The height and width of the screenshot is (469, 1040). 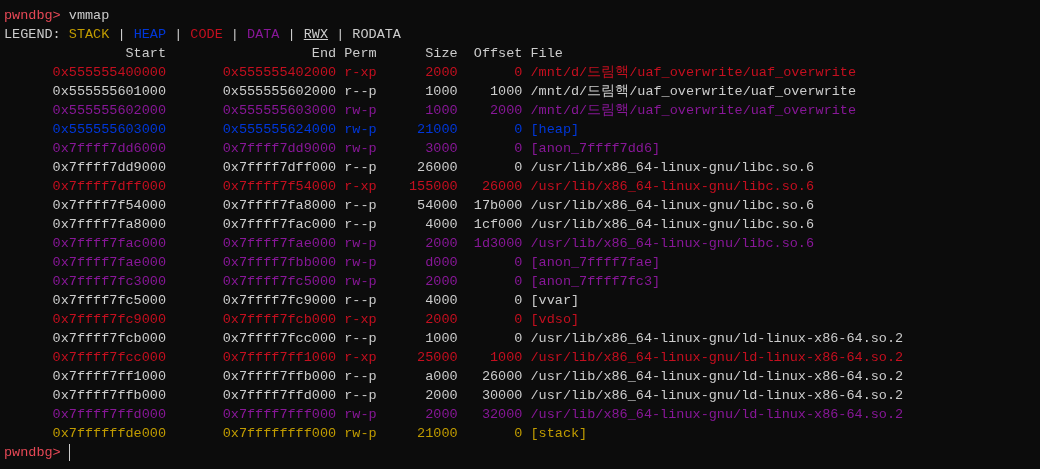 What do you see at coordinates (279, 73) in the screenshot?
I see `end-address: 0x555555402000` at bounding box center [279, 73].